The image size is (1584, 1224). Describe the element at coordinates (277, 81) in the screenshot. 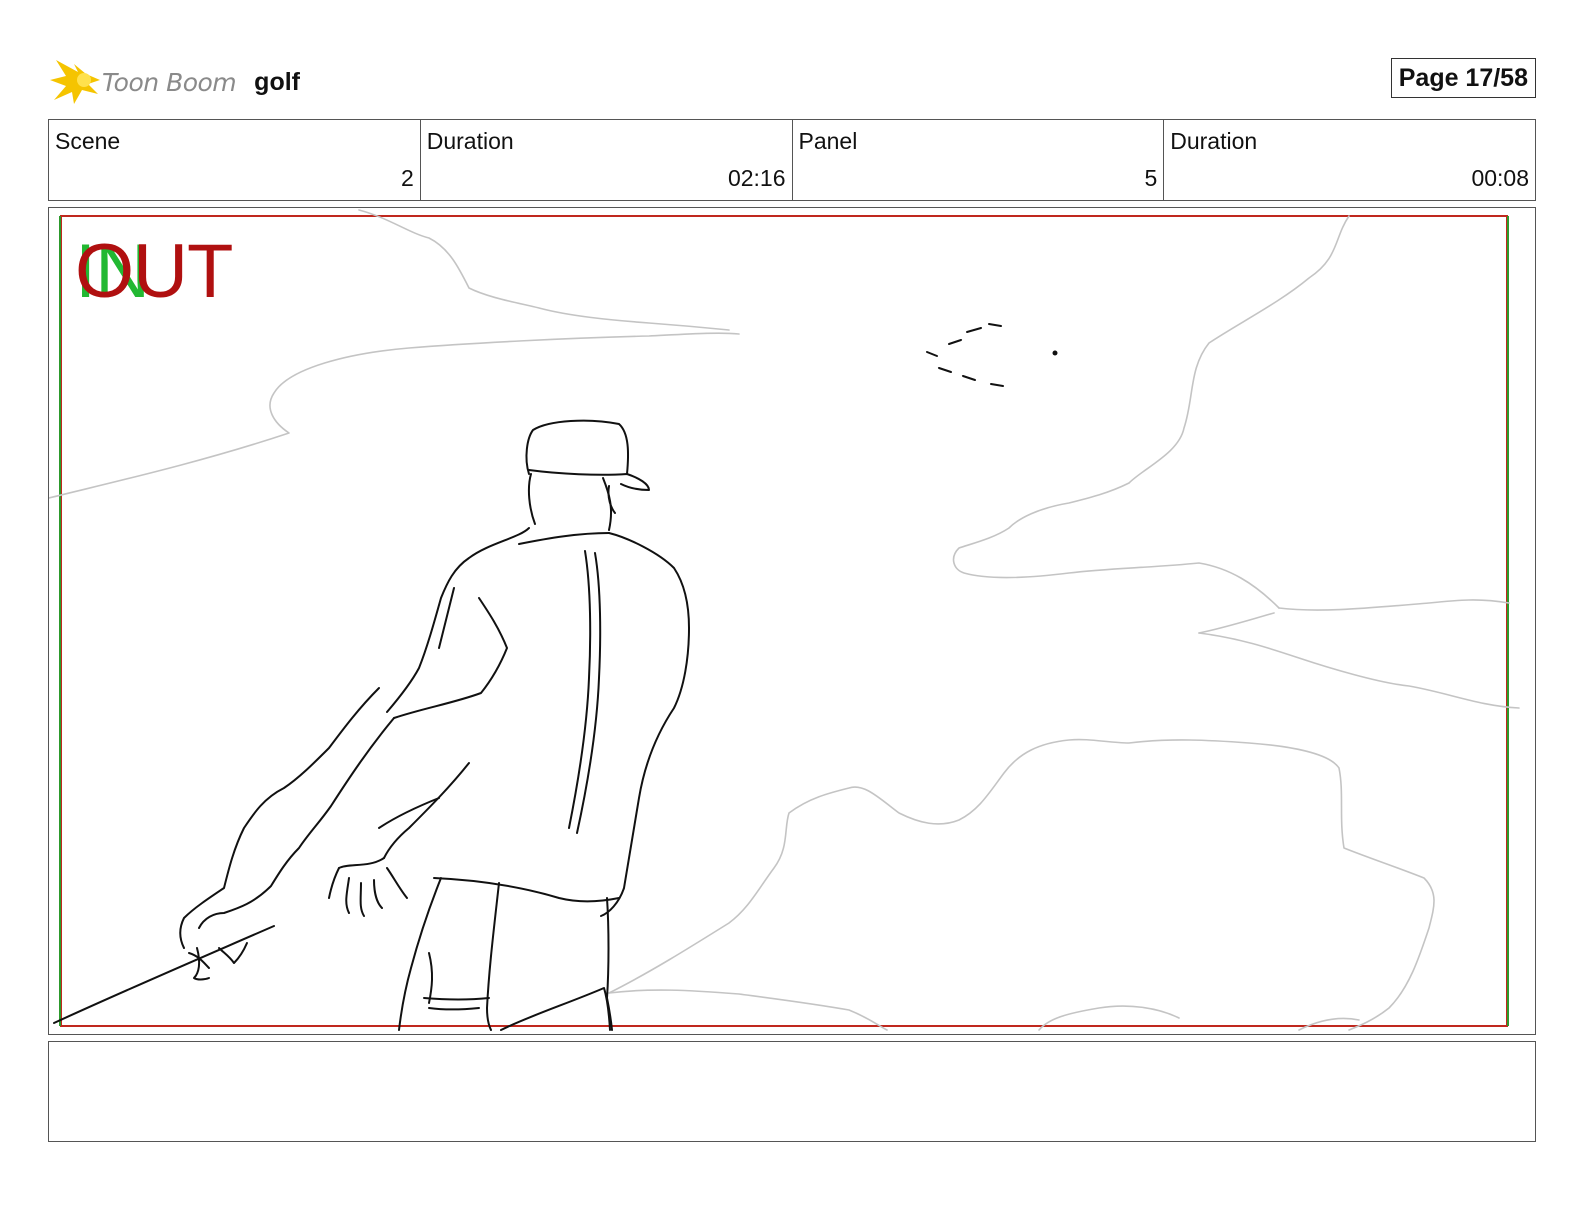

I see `project-name: golf` at that location.